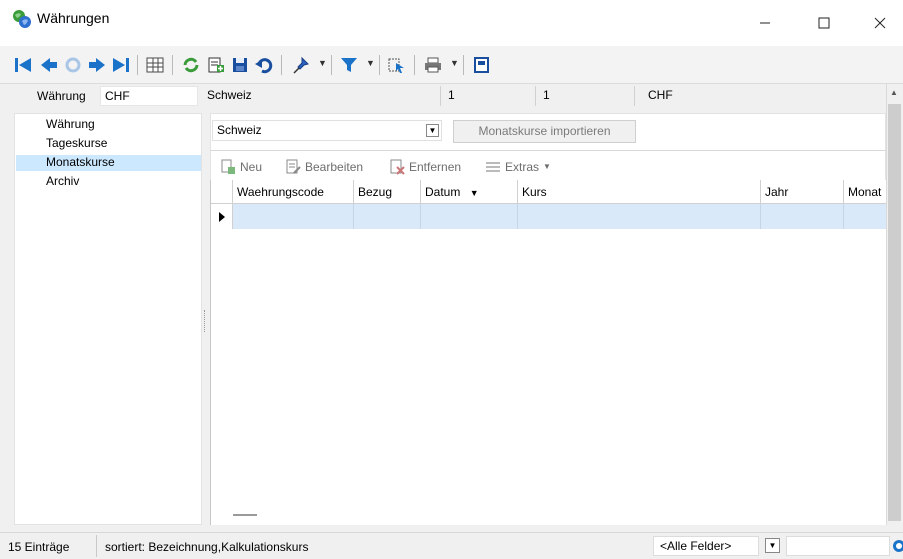 The height and width of the screenshot is (559, 903). What do you see at coordinates (544, 131) in the screenshot?
I see `import-monthly-rates-button: Monatskurse importieren` at bounding box center [544, 131].